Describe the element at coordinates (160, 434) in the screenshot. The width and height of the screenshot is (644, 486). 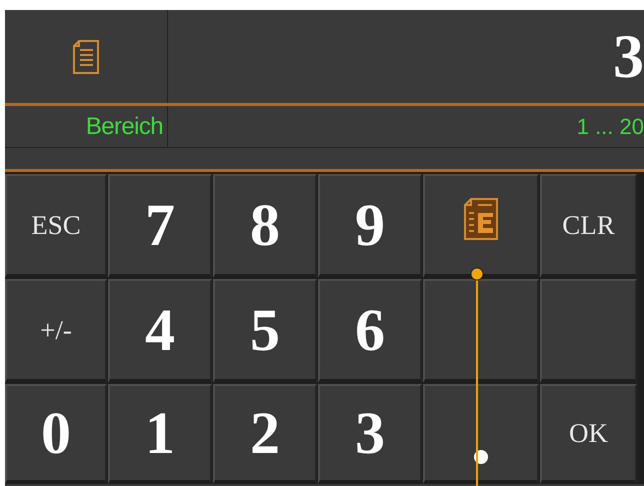
I see `digit-key: 1` at that location.